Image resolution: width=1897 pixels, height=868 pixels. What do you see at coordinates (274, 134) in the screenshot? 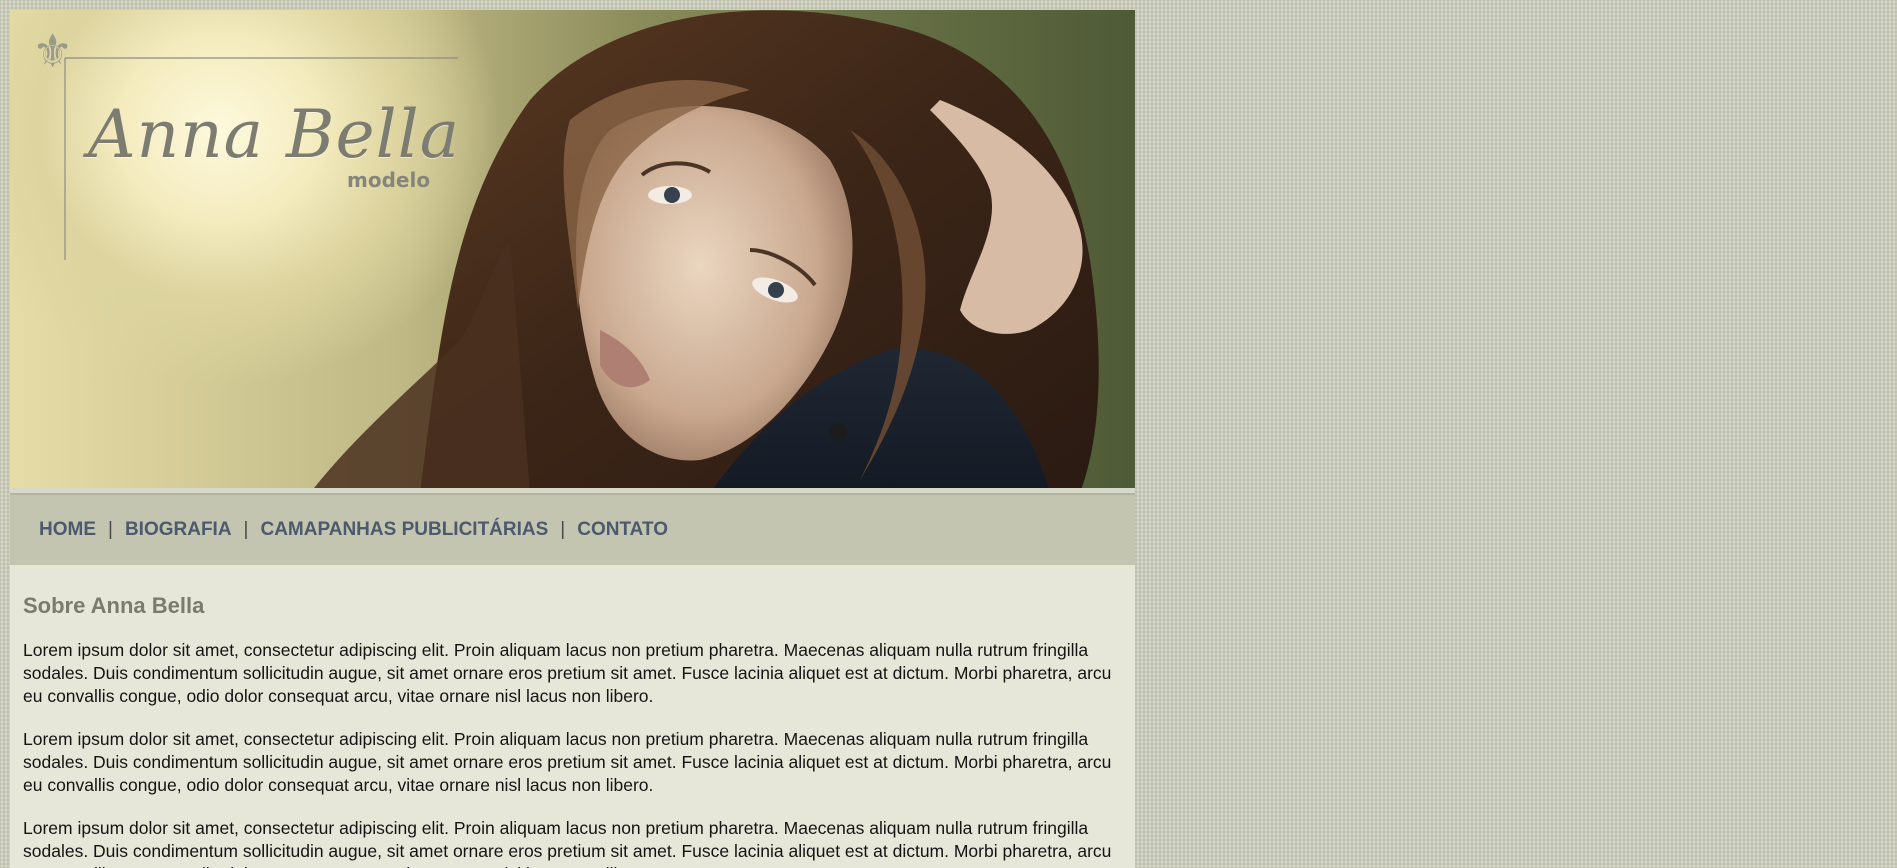
I see `logo-title: Anna Bella` at bounding box center [274, 134].